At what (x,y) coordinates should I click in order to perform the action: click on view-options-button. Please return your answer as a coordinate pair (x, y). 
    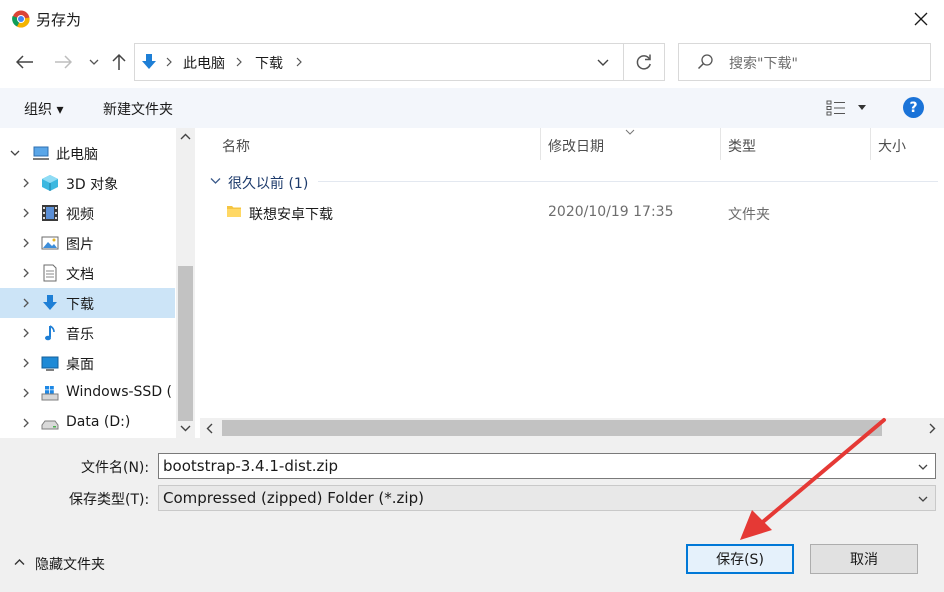
    Looking at the image, I should click on (848, 109).